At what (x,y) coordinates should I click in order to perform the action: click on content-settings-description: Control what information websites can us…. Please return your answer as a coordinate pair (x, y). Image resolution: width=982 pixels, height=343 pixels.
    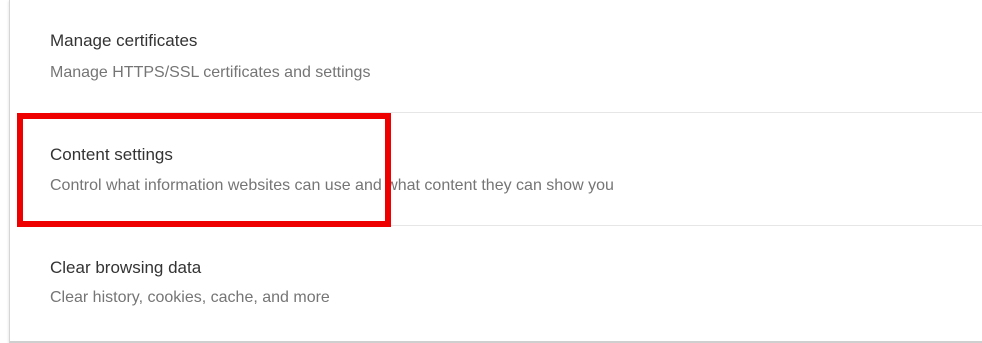
    Looking at the image, I should click on (332, 185).